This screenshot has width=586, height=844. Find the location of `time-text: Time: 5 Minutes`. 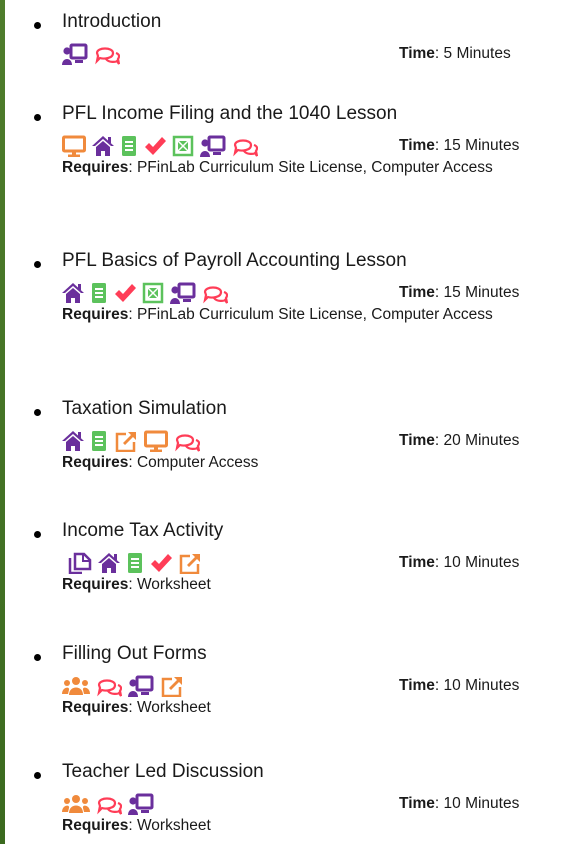

time-text: Time: 5 Minutes is located at coordinates (455, 54).